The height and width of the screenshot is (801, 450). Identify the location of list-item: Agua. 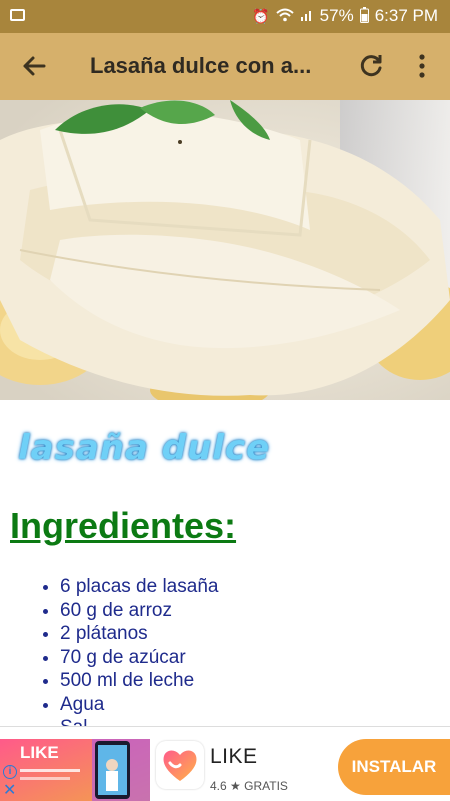
(139, 705).